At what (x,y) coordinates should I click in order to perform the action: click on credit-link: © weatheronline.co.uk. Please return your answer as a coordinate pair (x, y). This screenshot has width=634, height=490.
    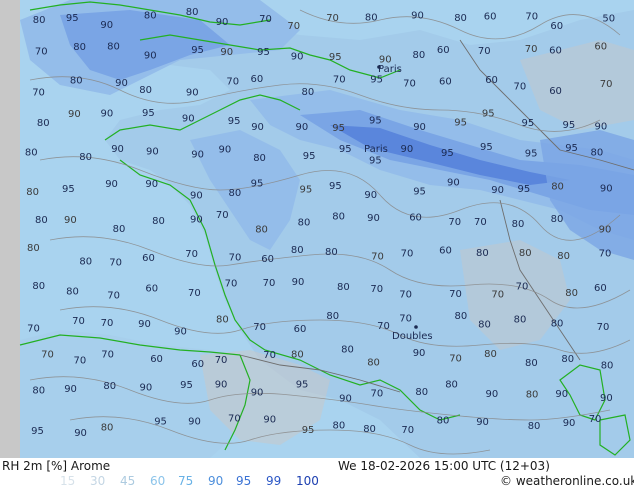
    Looking at the image, I should click on (567, 481).